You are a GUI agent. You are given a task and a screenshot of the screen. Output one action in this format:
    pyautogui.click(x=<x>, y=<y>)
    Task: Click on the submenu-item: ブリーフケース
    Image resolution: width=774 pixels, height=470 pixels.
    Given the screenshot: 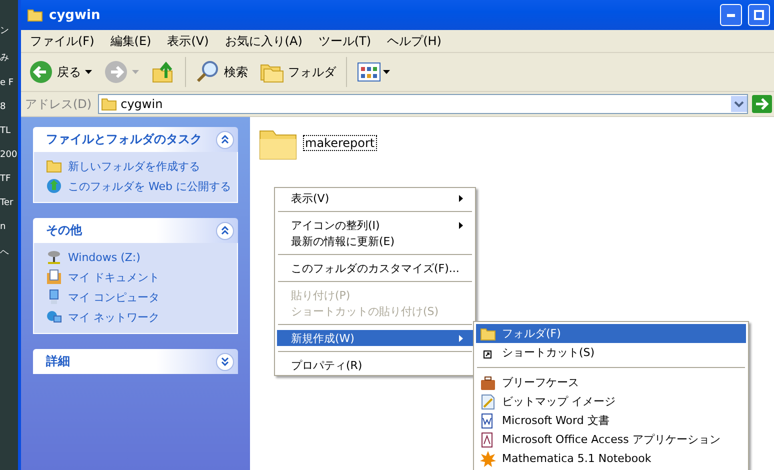 What is the action you would take?
    pyautogui.click(x=611, y=382)
    